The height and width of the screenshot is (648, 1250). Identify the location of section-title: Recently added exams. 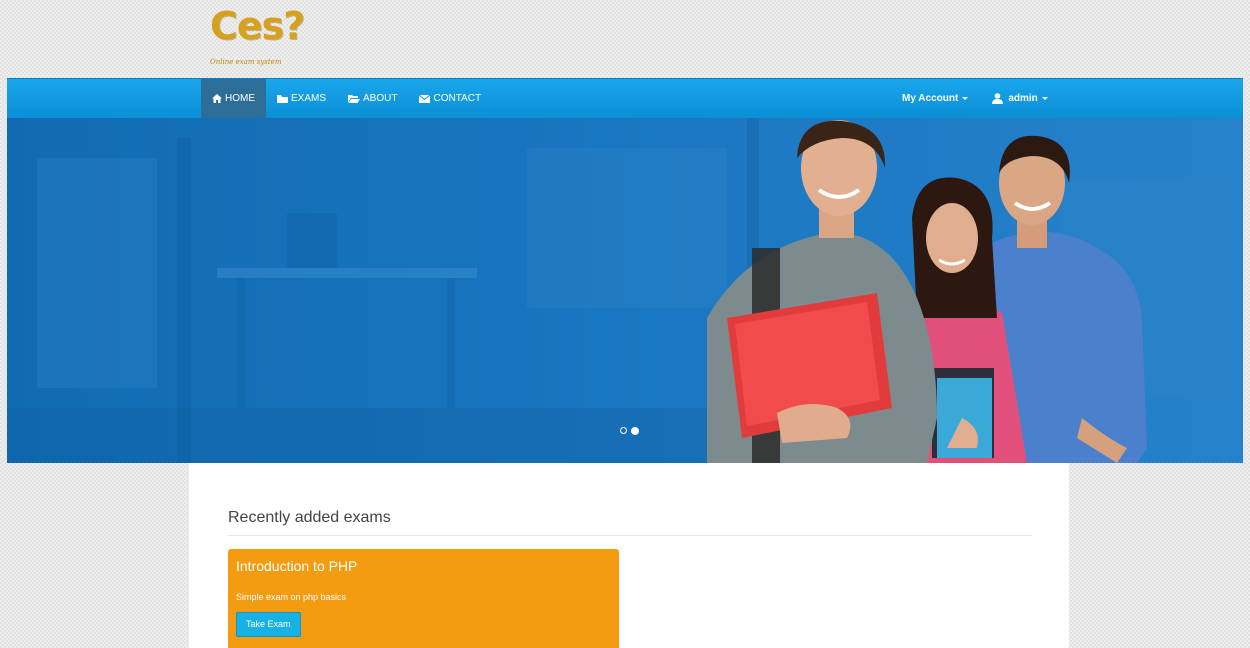
(630, 522).